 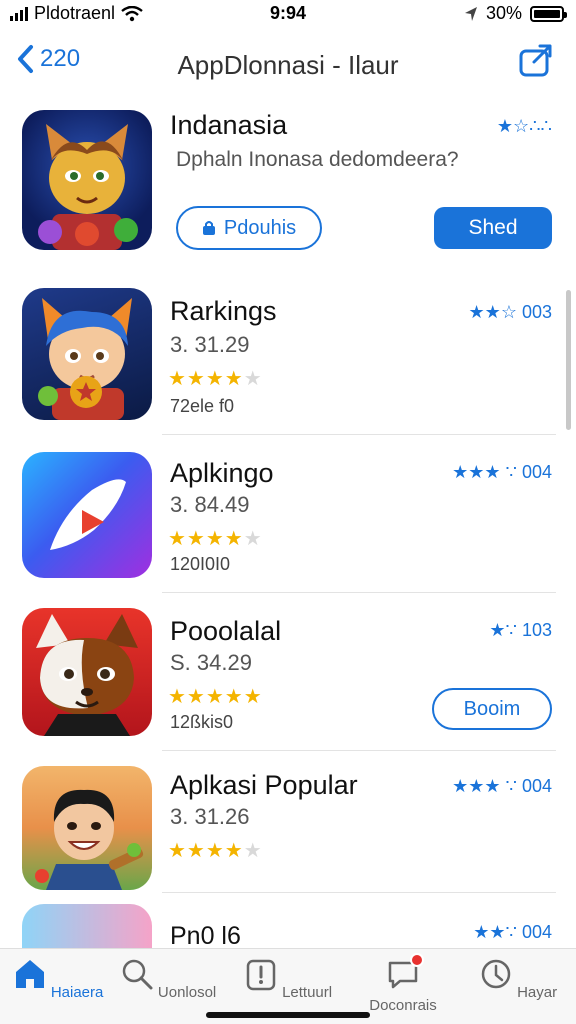 I want to click on app-name: Pooolalal, so click(x=226, y=631).